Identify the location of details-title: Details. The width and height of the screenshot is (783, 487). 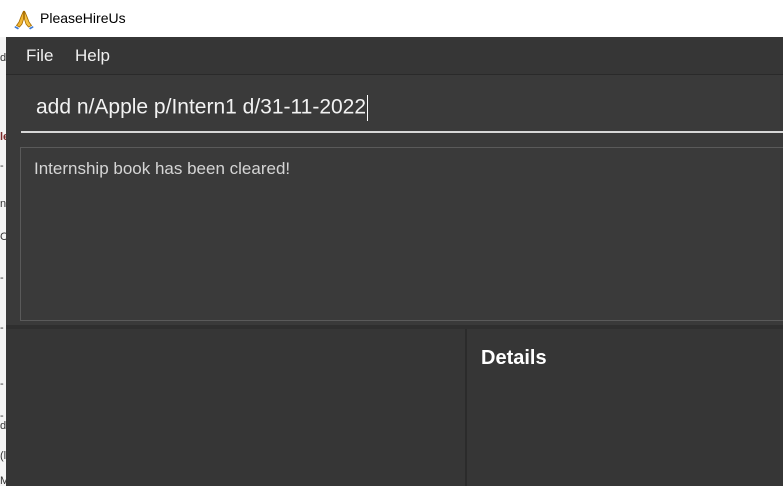
(514, 358).